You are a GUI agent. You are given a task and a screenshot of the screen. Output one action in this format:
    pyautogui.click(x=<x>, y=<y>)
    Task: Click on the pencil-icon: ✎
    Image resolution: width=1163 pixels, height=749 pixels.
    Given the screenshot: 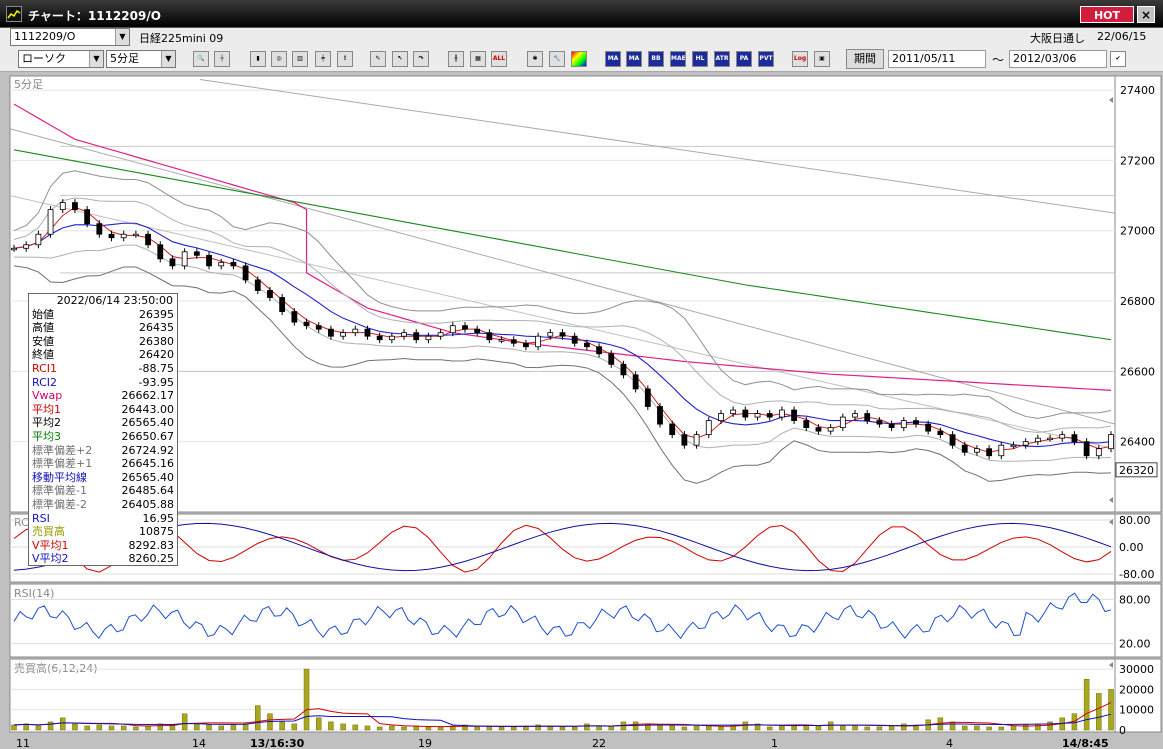 What is the action you would take?
    pyautogui.click(x=378, y=59)
    